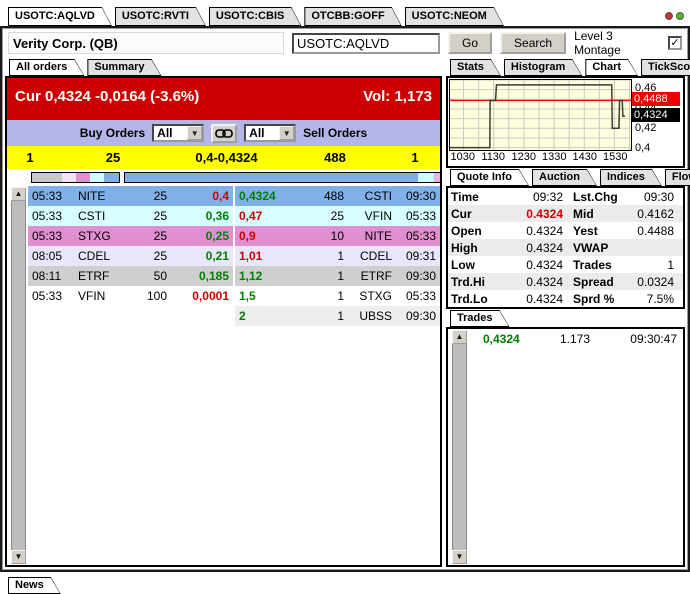 This screenshot has width=690, height=594. What do you see at coordinates (247, 296) in the screenshot?
I see `order-price: 1,5` at bounding box center [247, 296].